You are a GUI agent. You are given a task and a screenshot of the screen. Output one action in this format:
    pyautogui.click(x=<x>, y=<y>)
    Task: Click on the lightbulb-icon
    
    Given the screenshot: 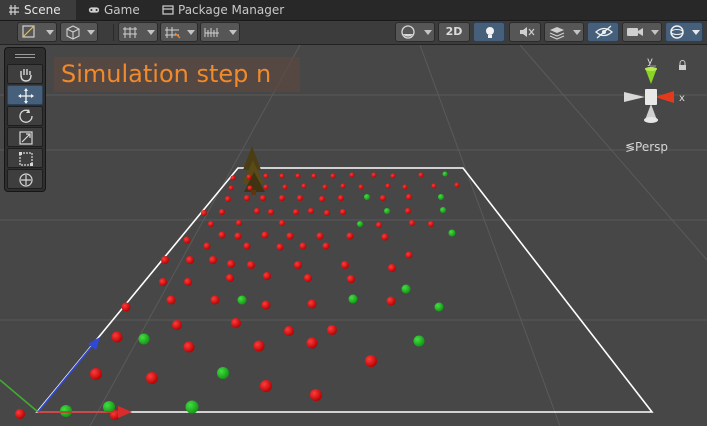 What is the action you would take?
    pyautogui.click(x=490, y=32)
    